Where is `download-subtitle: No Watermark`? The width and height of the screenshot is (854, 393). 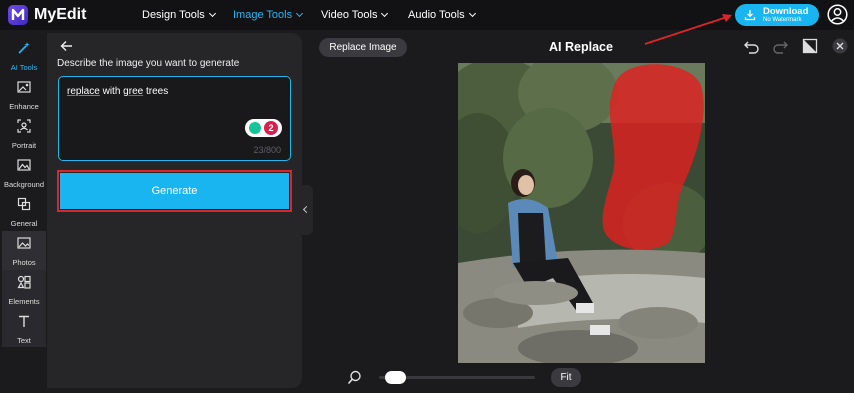 download-subtitle: No Watermark is located at coordinates (782, 20).